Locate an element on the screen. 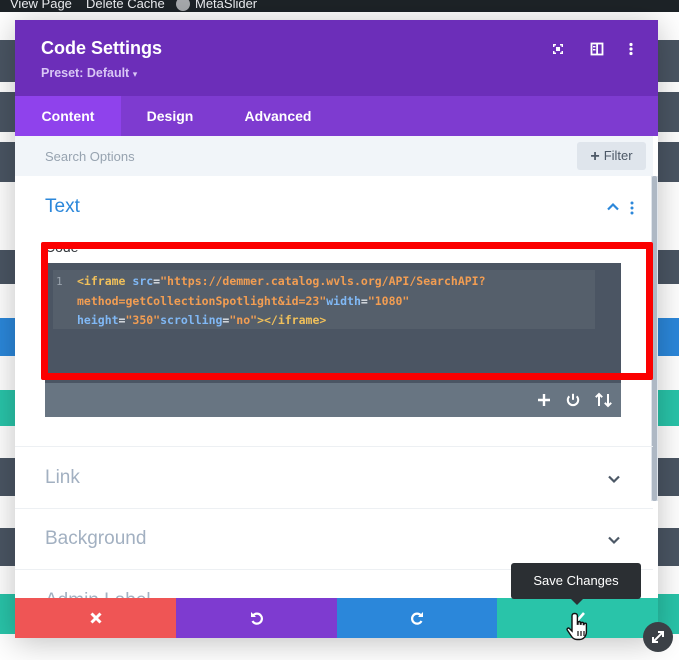 This screenshot has width=679, height=660. admin-bar: View Page Delete Cache MetaSlider is located at coordinates (339, 6).